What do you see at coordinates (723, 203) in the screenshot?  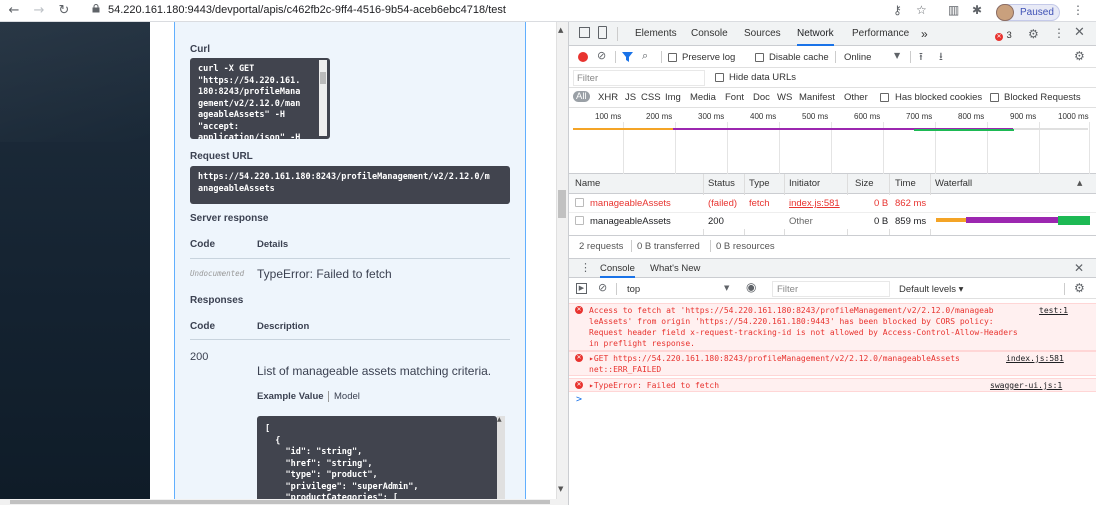 I see `request-status: (failed)` at bounding box center [723, 203].